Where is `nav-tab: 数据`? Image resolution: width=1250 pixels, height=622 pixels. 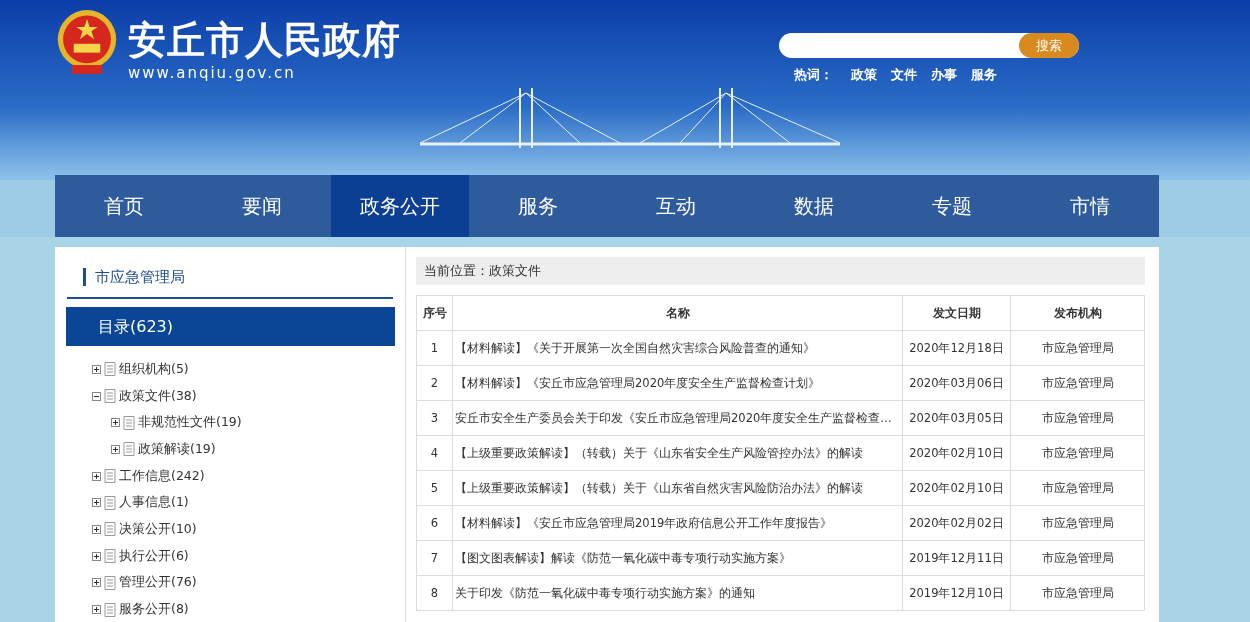
nav-tab: 数据 is located at coordinates (814, 206).